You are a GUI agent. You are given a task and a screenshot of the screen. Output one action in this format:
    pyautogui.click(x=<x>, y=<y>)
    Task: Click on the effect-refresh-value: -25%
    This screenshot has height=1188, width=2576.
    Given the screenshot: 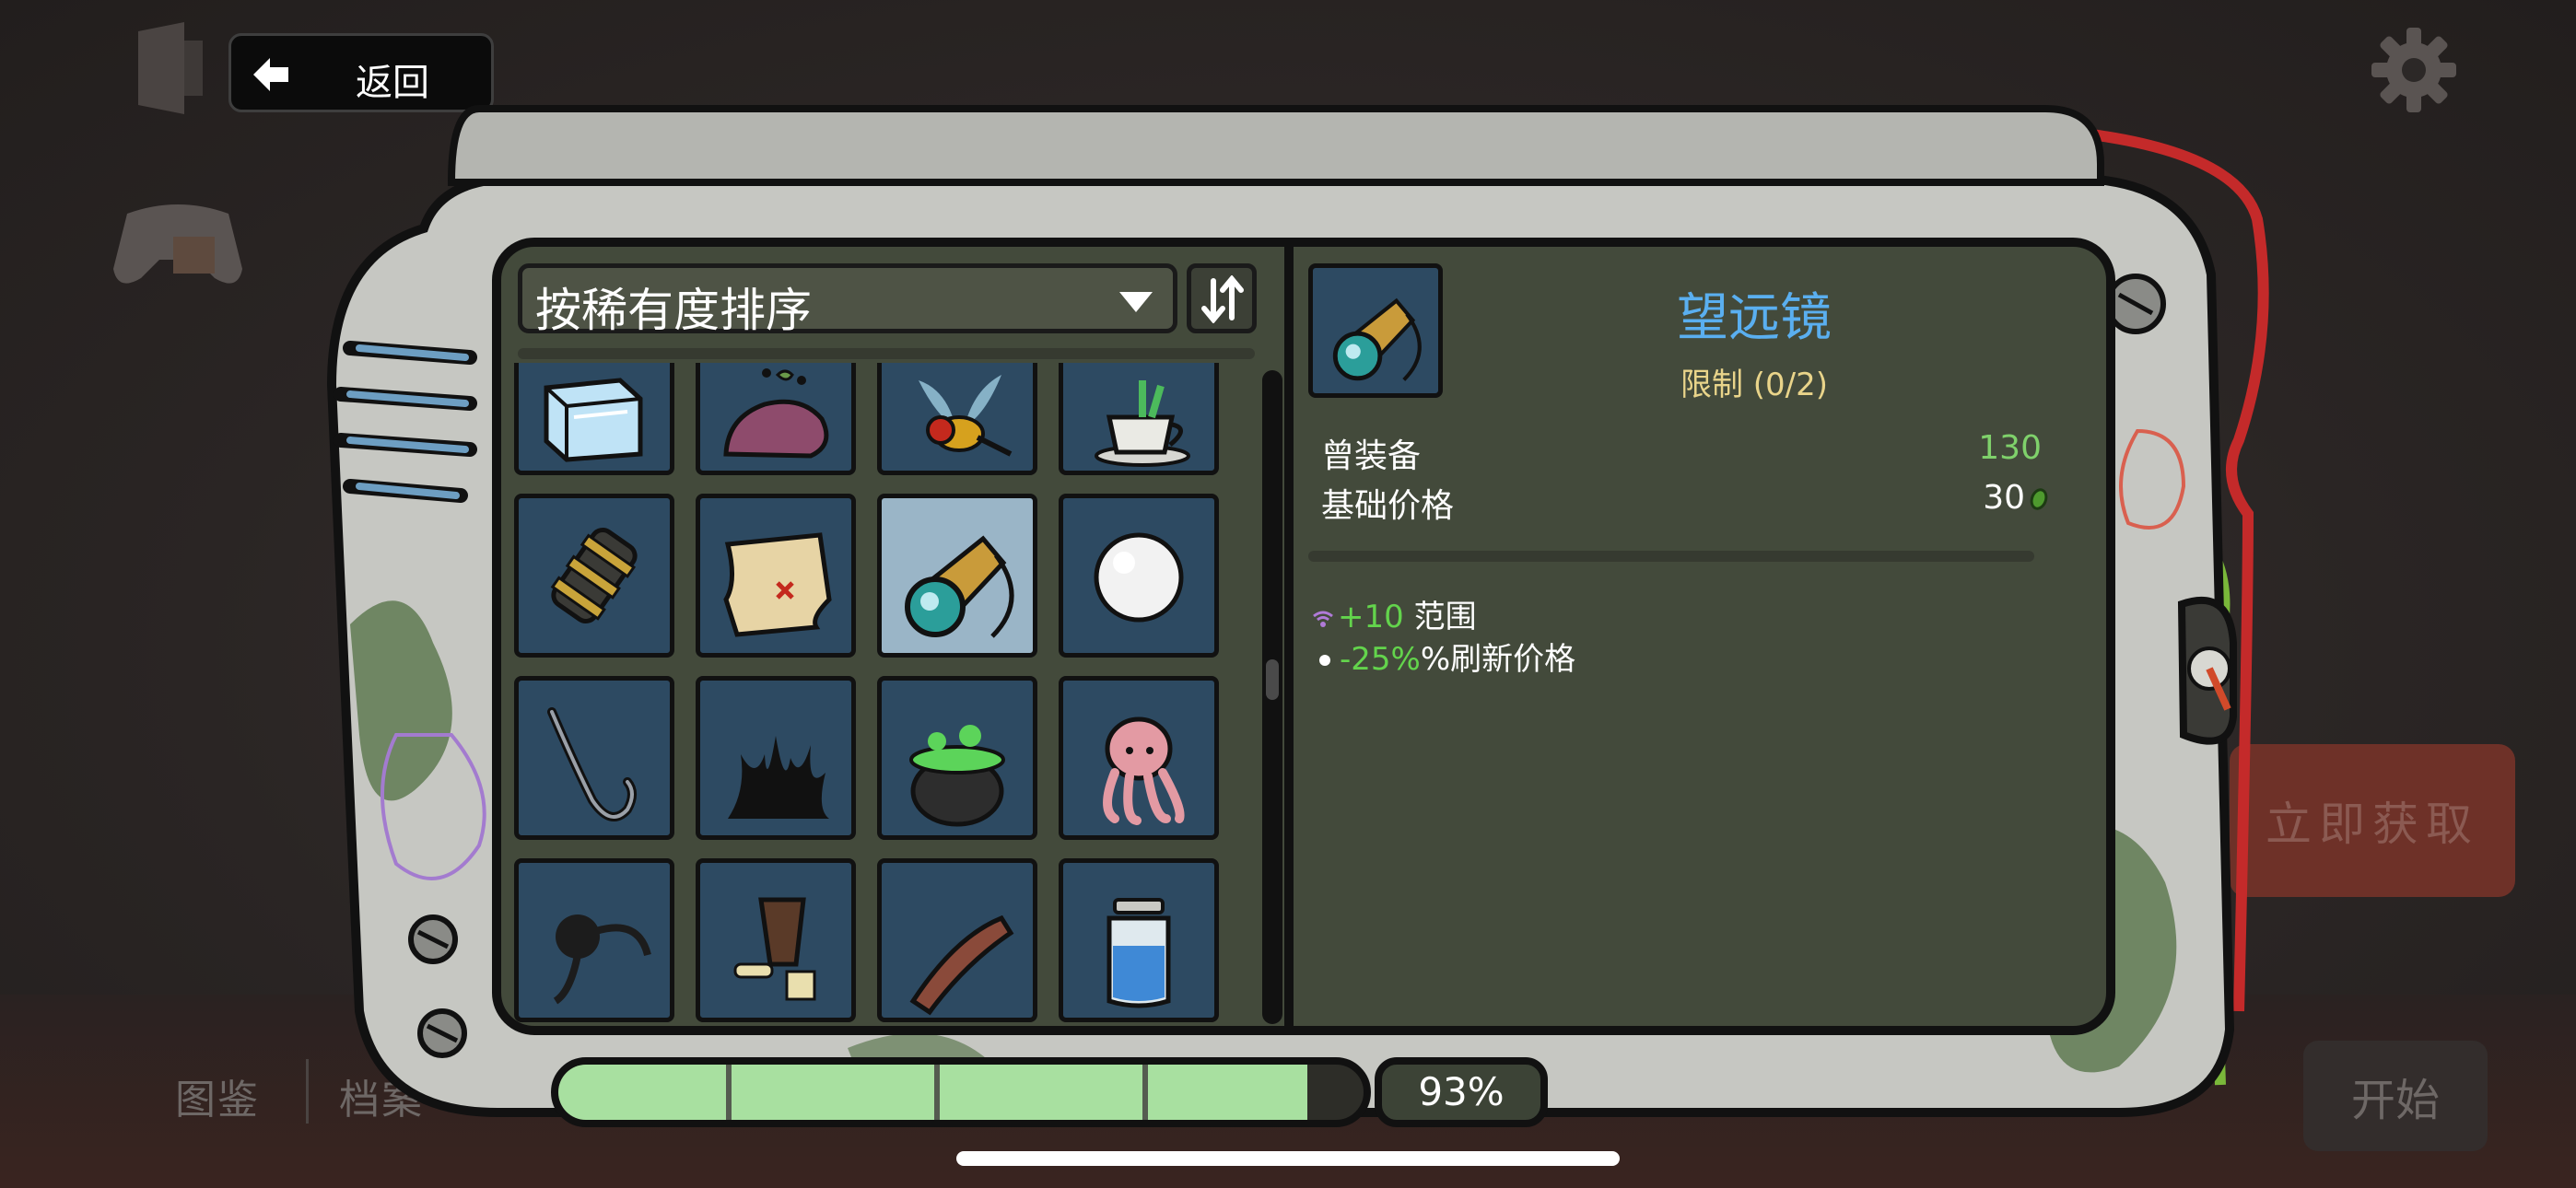 What is the action you would take?
    pyautogui.click(x=1381, y=659)
    